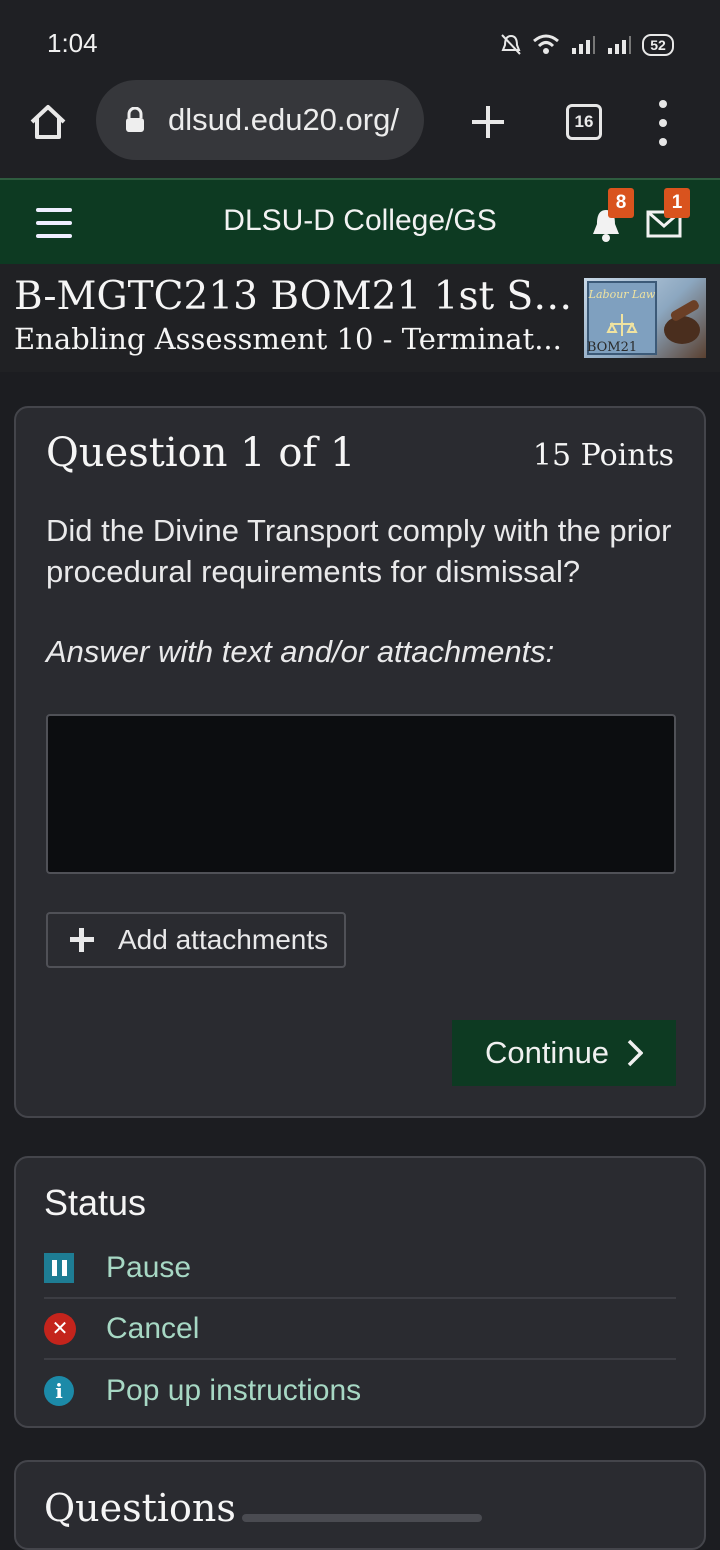 Image resolution: width=720 pixels, height=1550 pixels. Describe the element at coordinates (135, 119) in the screenshot. I see `lock-icon` at that location.